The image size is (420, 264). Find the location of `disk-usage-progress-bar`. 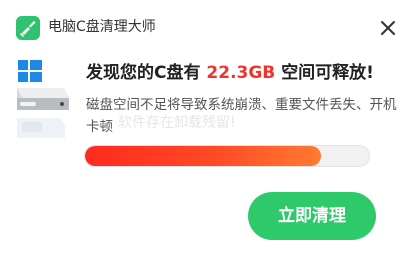

disk-usage-progress-bar is located at coordinates (227, 156).